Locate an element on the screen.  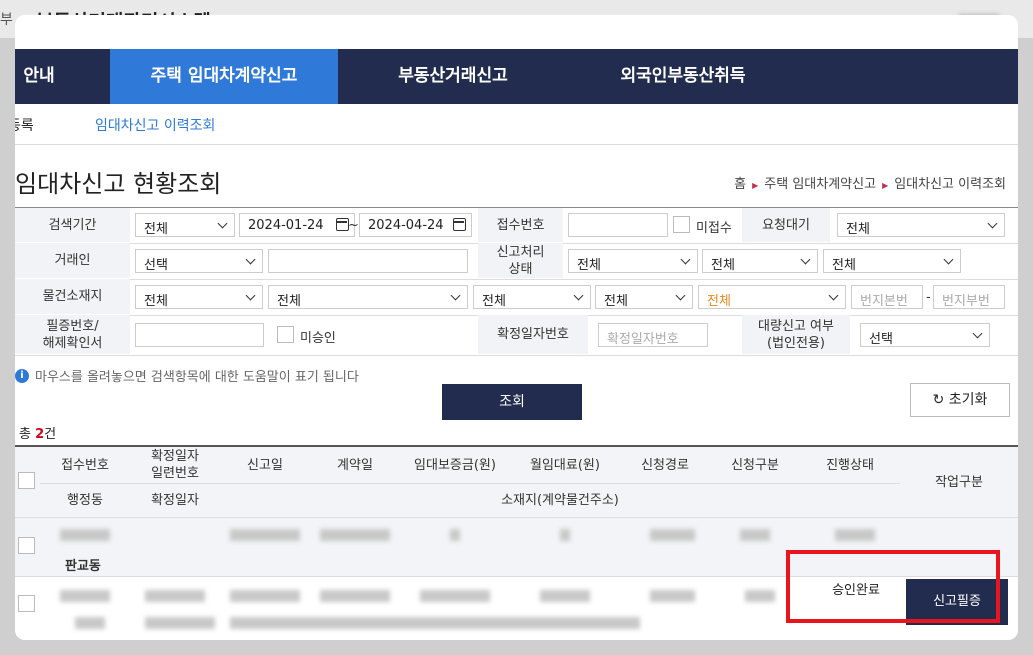
cert-label: 필증번호/ 해제확인서 is located at coordinates (72, 334).